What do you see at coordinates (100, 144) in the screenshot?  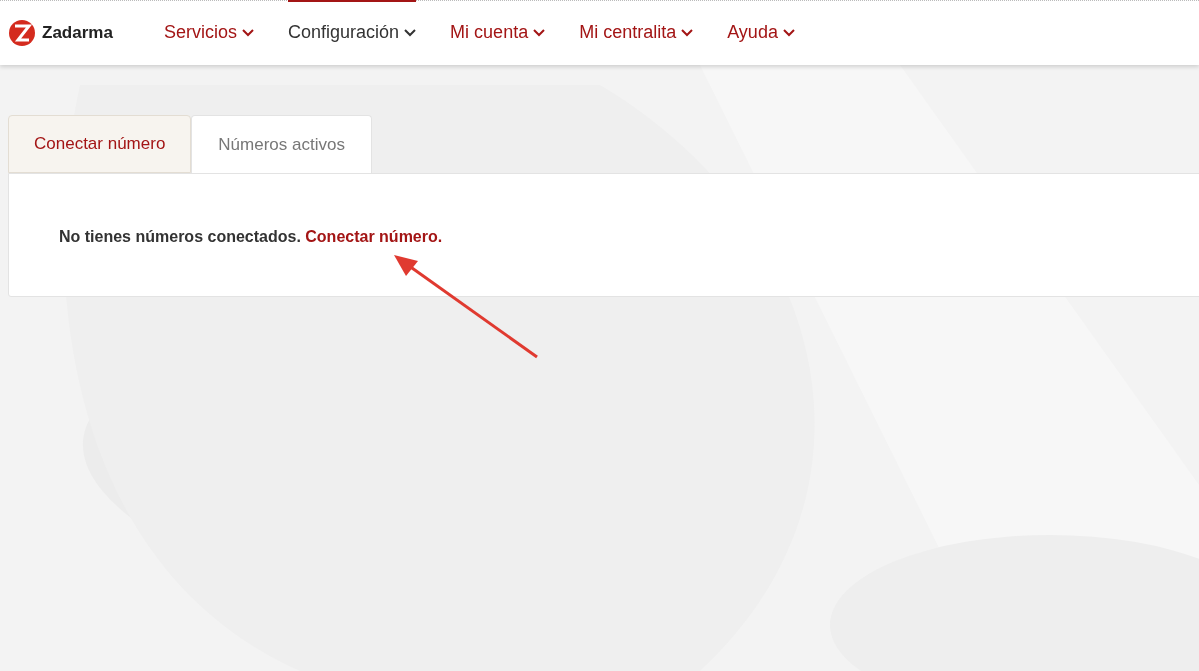 I see `tab: Conectar número` at bounding box center [100, 144].